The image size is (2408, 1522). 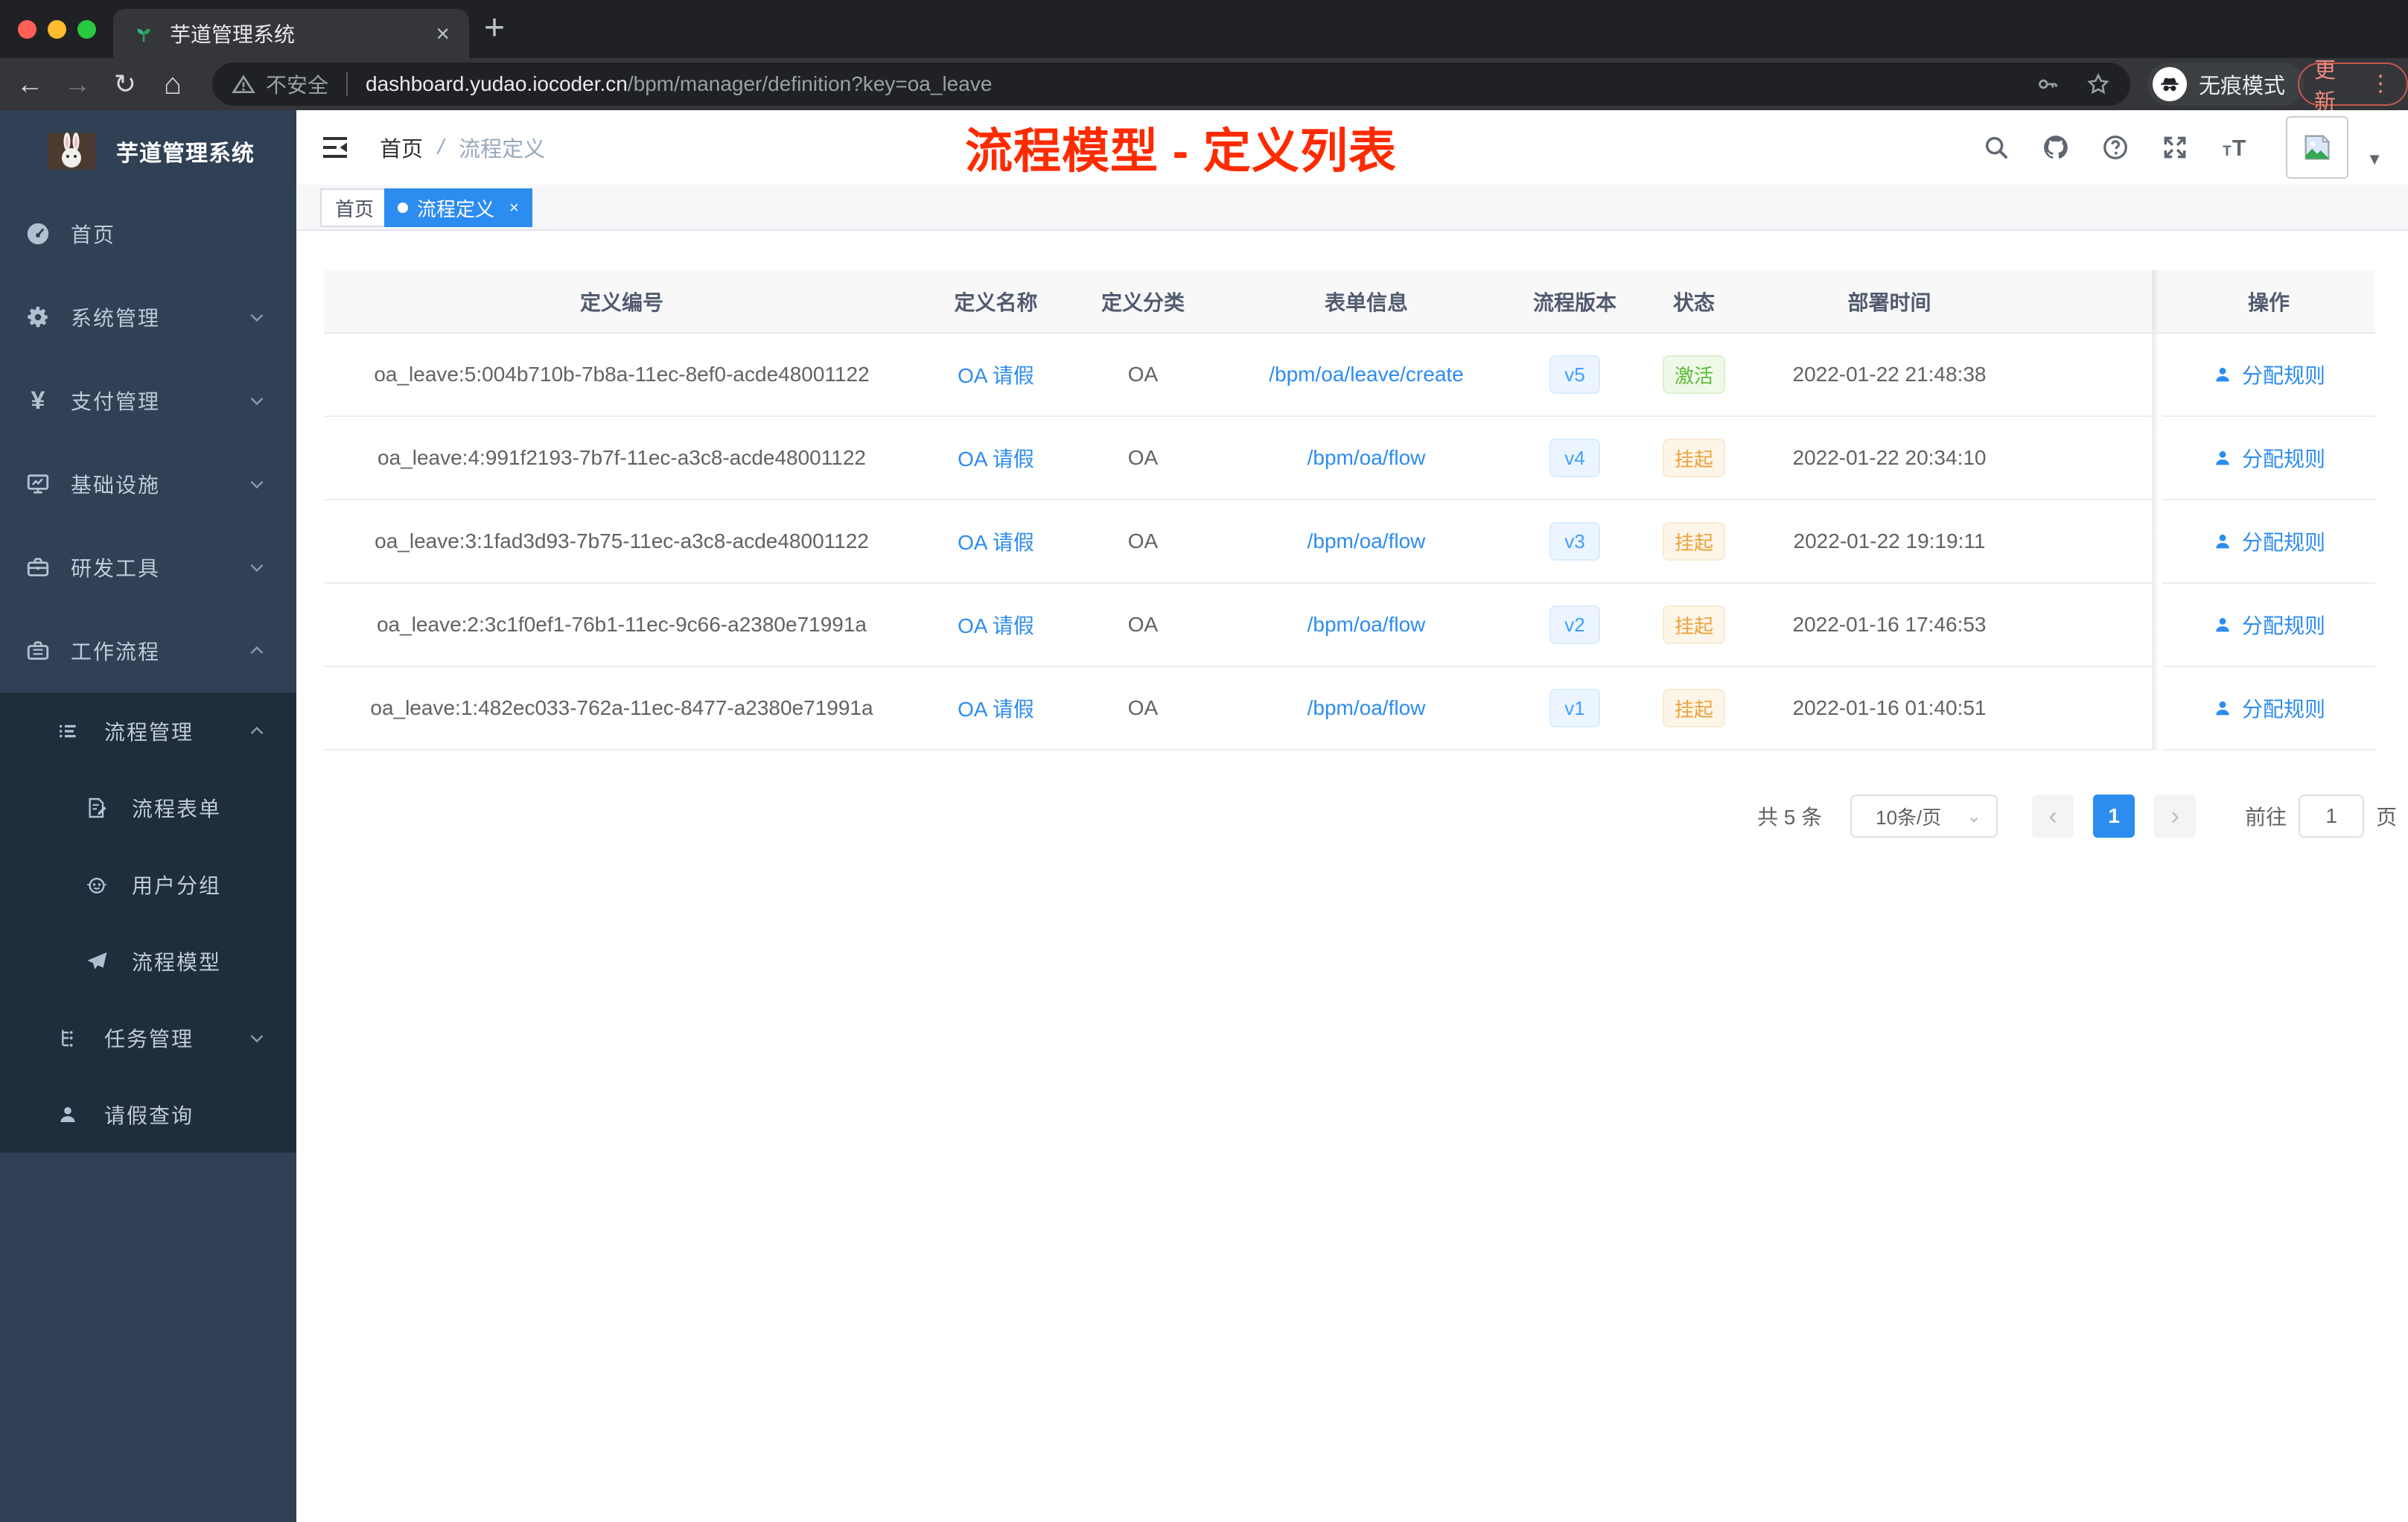 I want to click on incognito-badge: 无痕模式, so click(x=2226, y=84).